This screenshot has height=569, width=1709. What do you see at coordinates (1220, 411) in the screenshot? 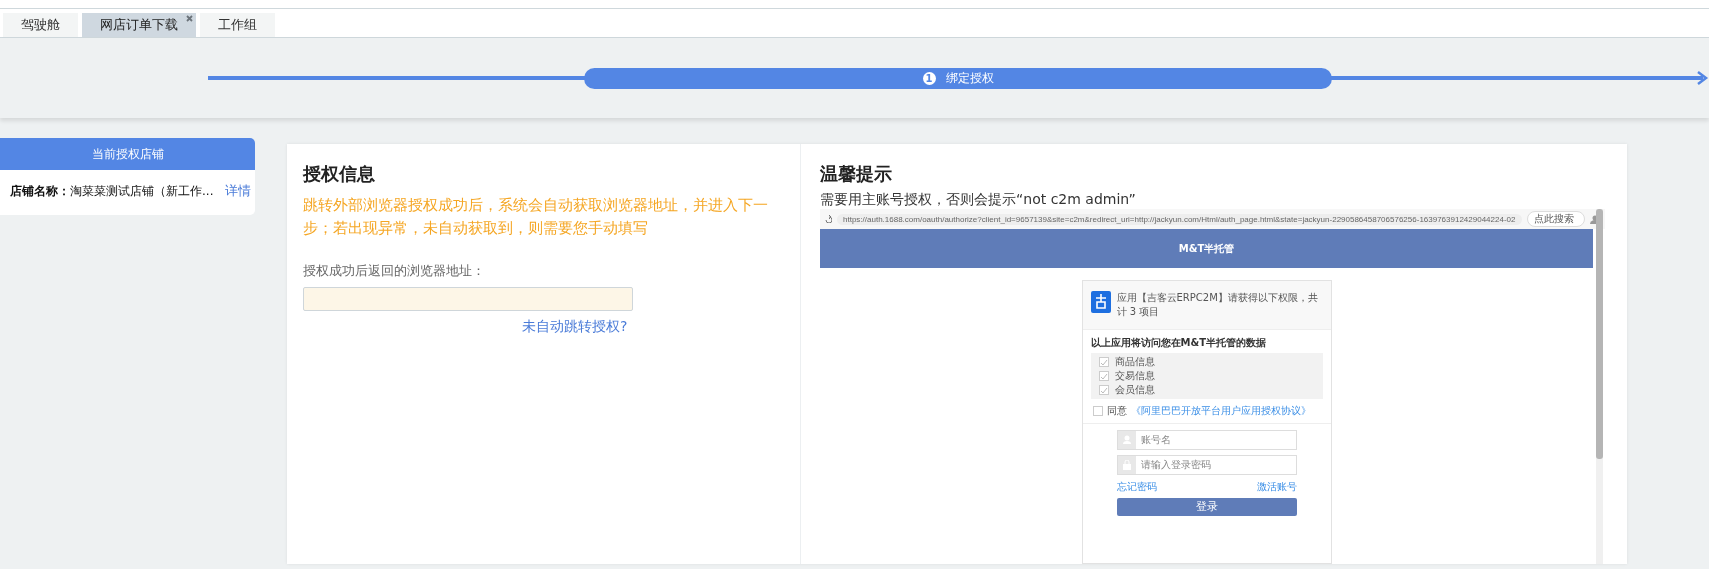
I see `agreement-link: 《阿里巴巴开放平台用户应用授权协议》` at bounding box center [1220, 411].